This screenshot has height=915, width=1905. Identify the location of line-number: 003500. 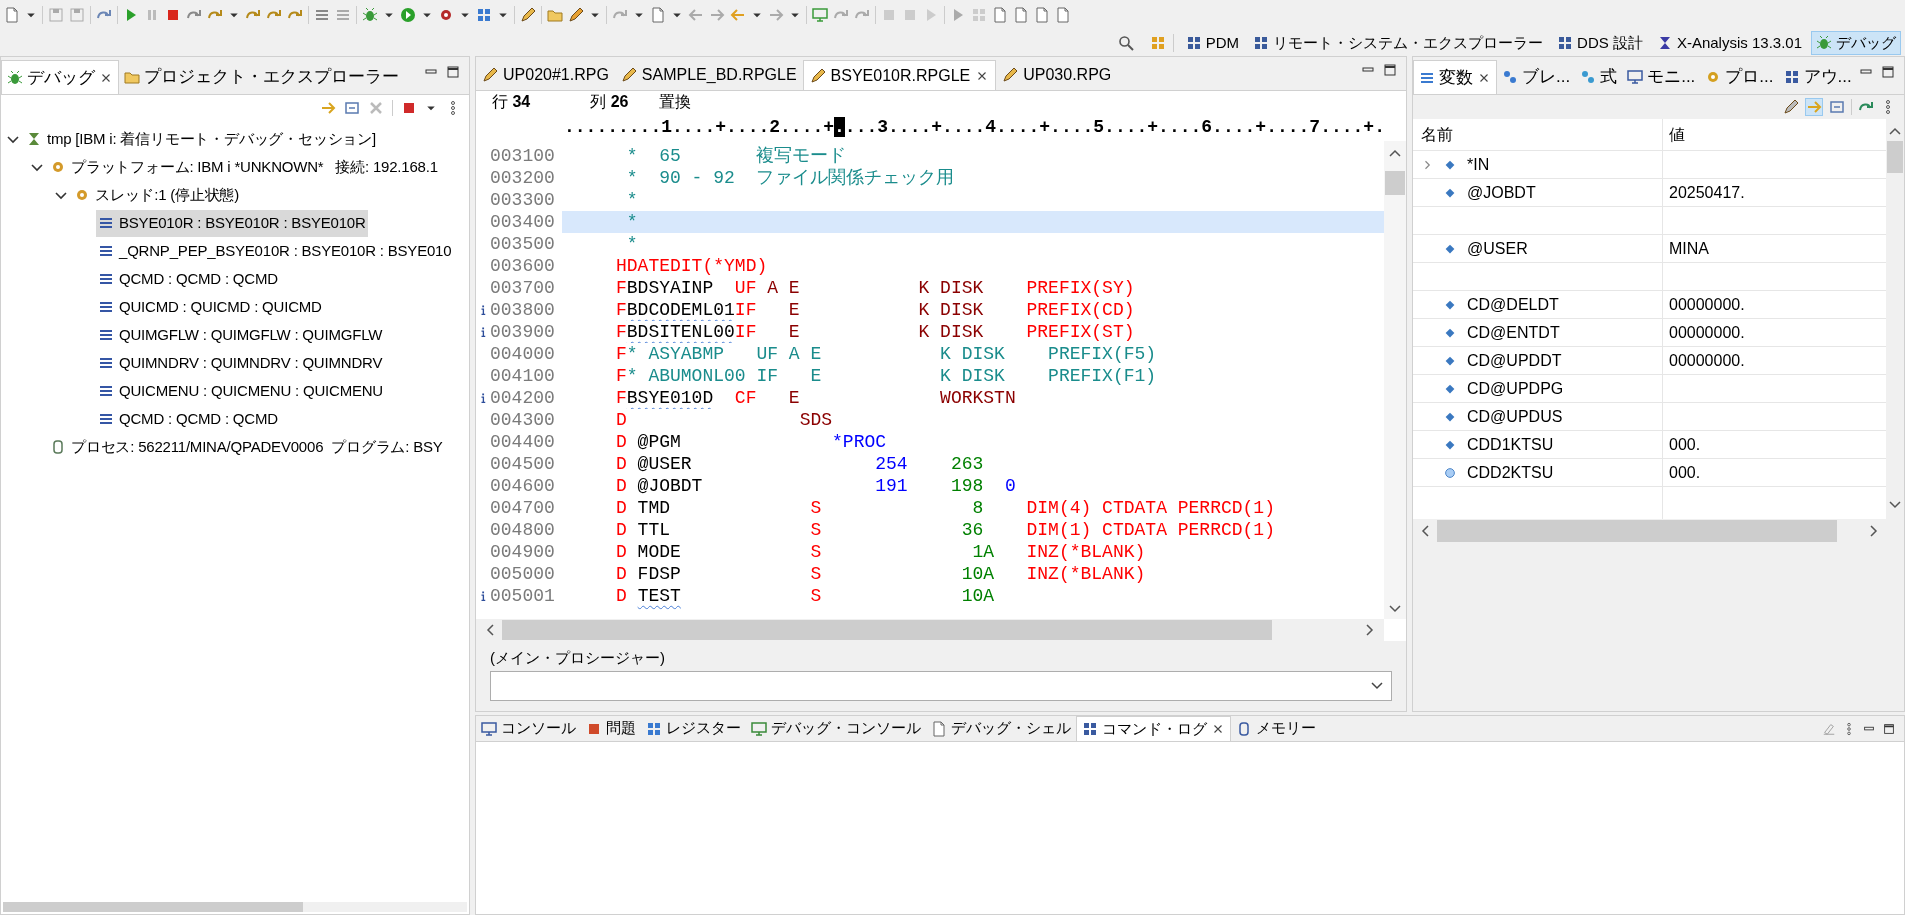
(523, 244).